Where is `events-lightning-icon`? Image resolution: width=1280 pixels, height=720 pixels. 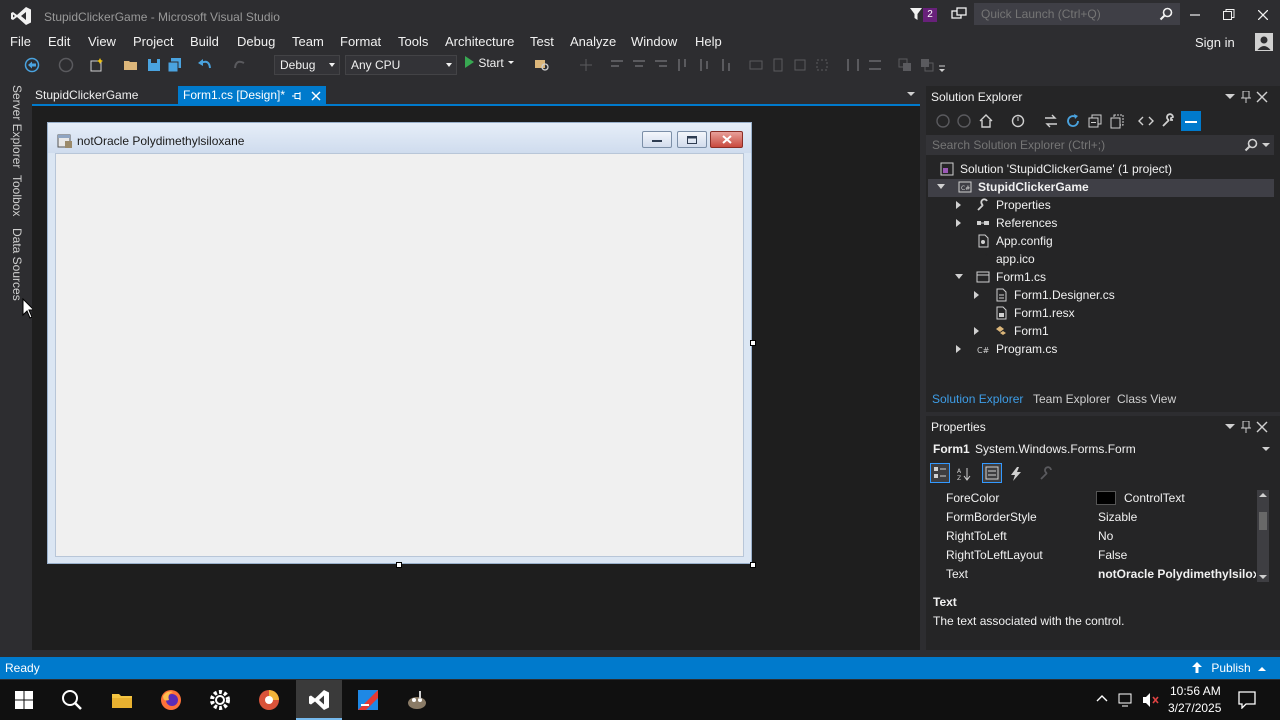 events-lightning-icon is located at coordinates (1016, 474).